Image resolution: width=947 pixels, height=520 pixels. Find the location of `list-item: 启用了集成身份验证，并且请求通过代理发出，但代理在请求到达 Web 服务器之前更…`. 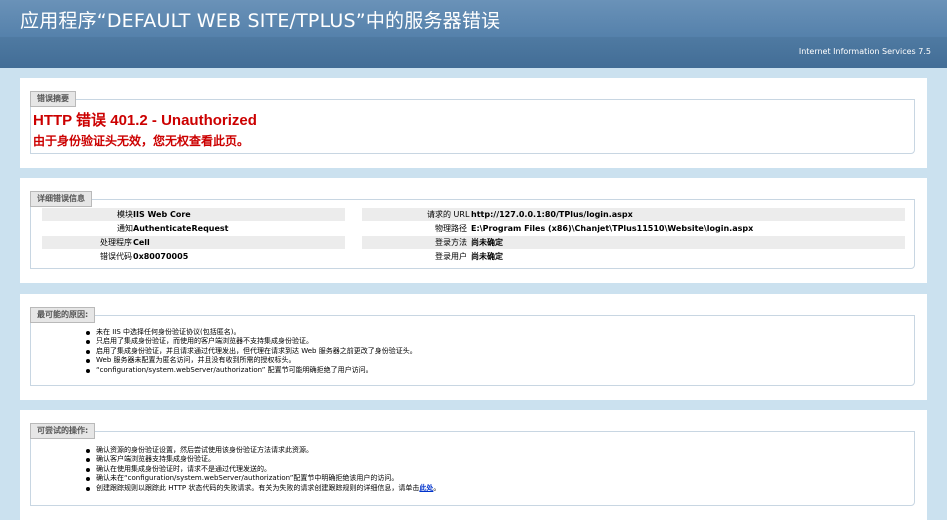

list-item: 启用了集成身份验证，并且请求通过代理发出，但代理在请求到达 Web 服务器之前更… is located at coordinates (251, 351).